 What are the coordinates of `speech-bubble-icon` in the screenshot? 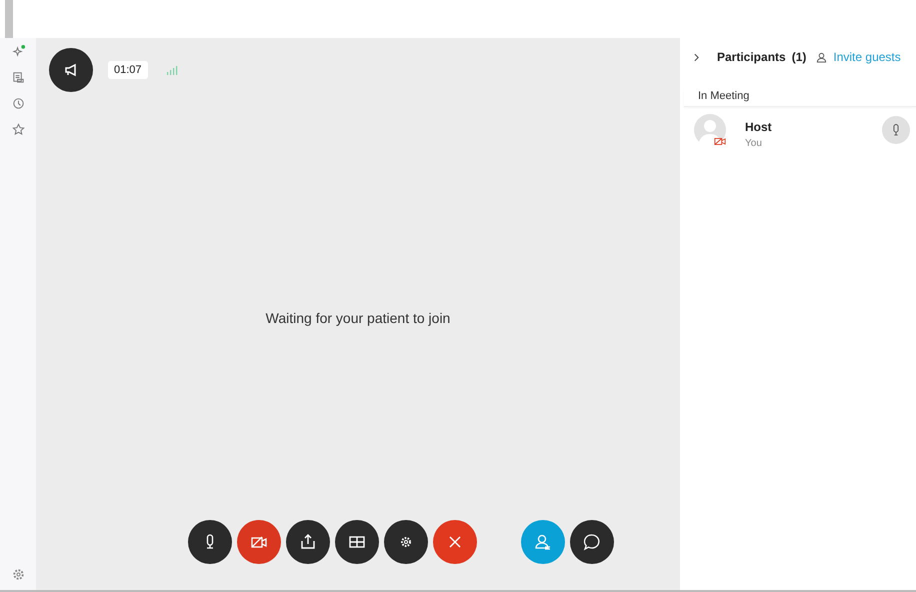 It's located at (592, 542).